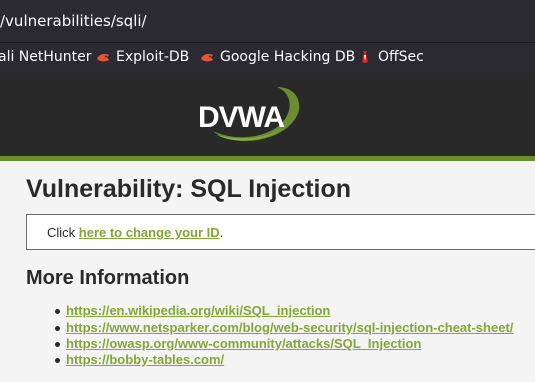  What do you see at coordinates (267, 21) in the screenshot?
I see `browser-url-bar: /vulnerabilities/sqli/` at bounding box center [267, 21].